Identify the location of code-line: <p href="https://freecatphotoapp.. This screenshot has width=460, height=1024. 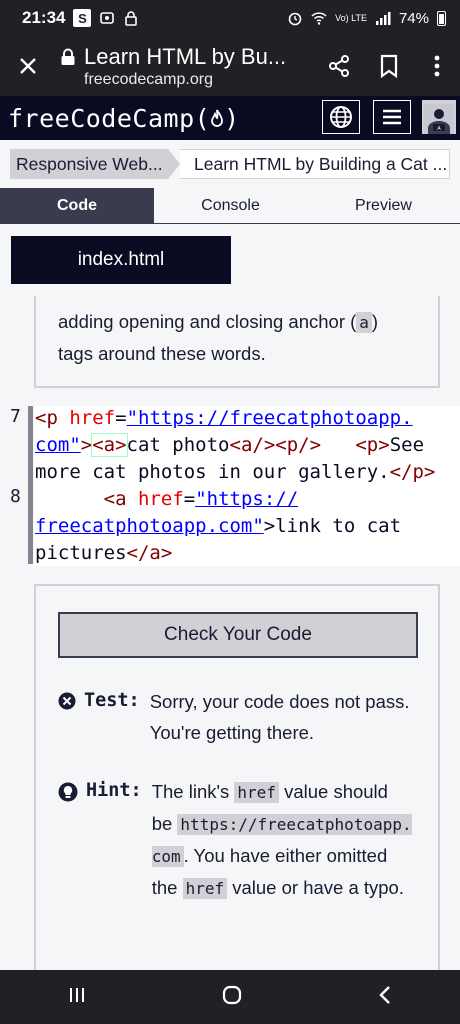
(224, 418).